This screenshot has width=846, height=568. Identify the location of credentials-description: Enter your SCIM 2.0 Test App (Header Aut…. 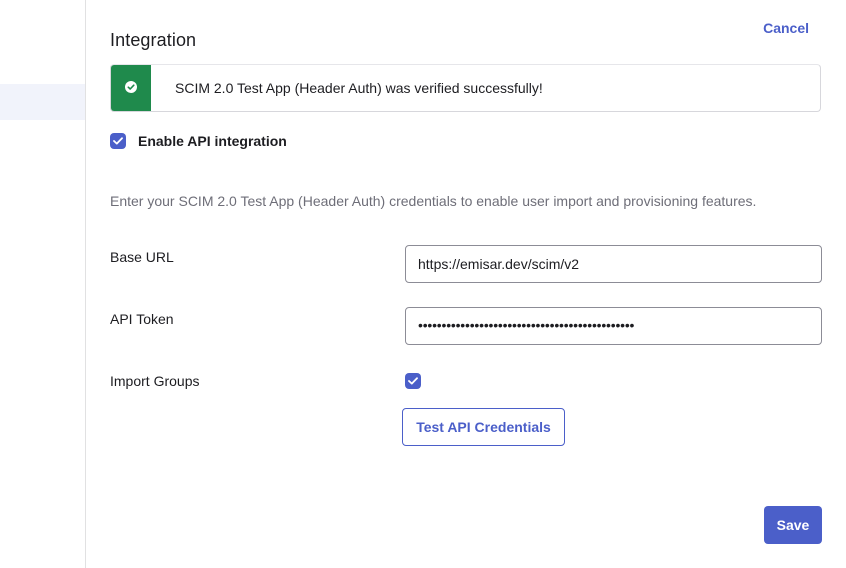
(433, 201).